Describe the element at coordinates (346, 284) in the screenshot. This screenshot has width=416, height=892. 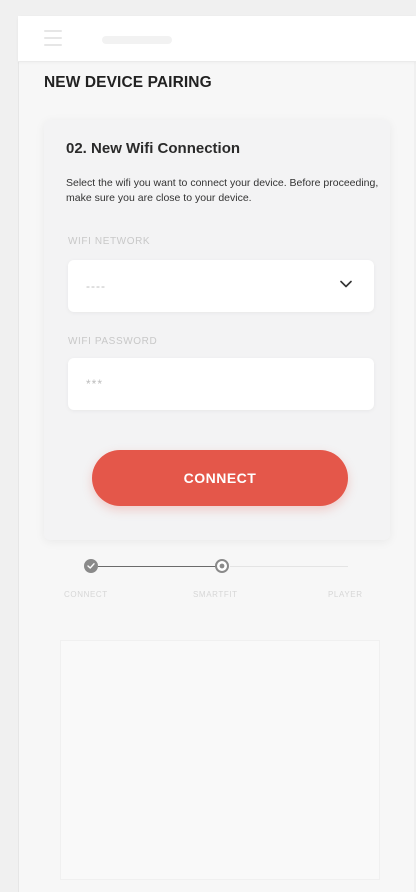
I see `chevron-down-icon` at that location.